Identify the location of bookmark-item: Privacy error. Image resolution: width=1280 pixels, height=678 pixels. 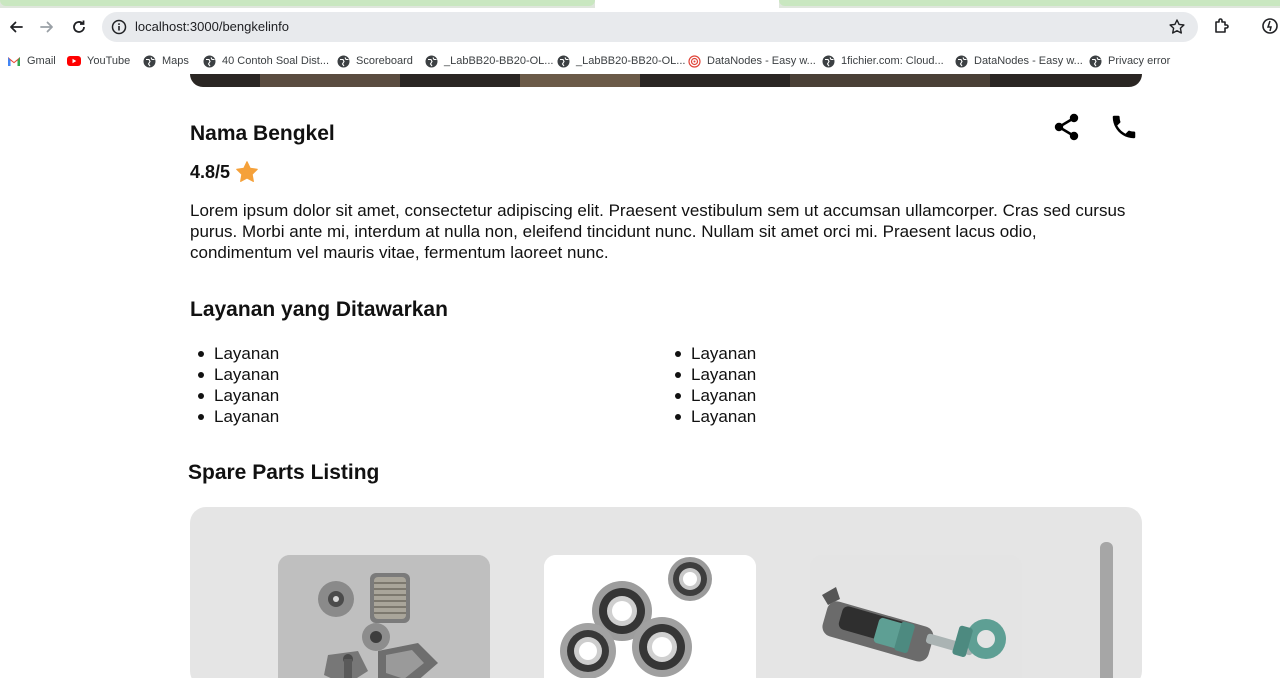
(1129, 61).